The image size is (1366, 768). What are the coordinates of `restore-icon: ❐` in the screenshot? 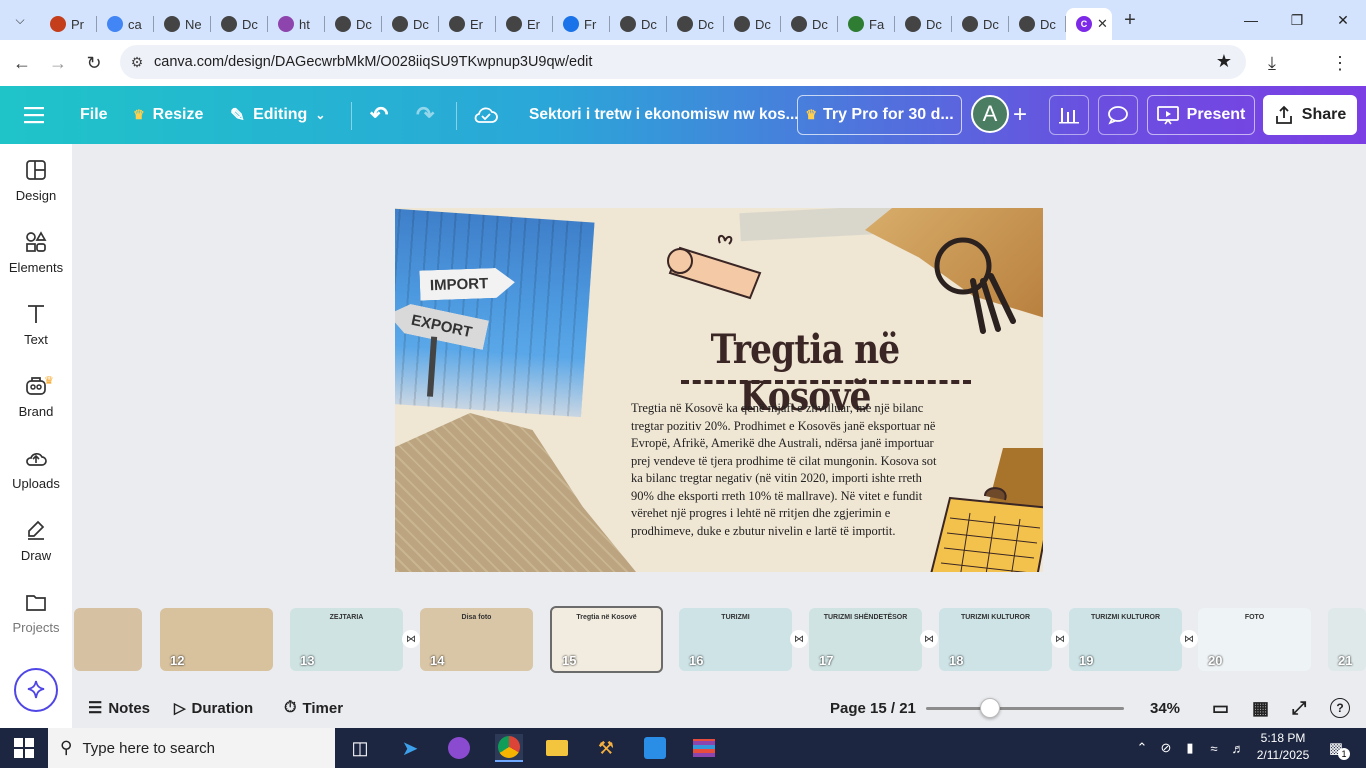 It's located at (1297, 20).